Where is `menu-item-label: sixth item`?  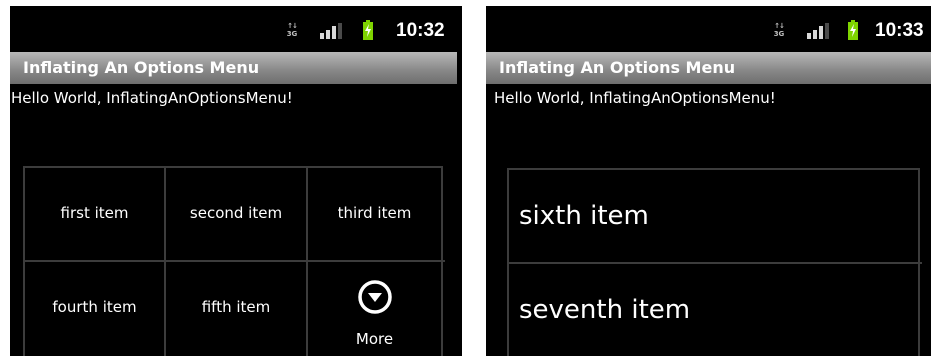 menu-item-label: sixth item is located at coordinates (584, 216).